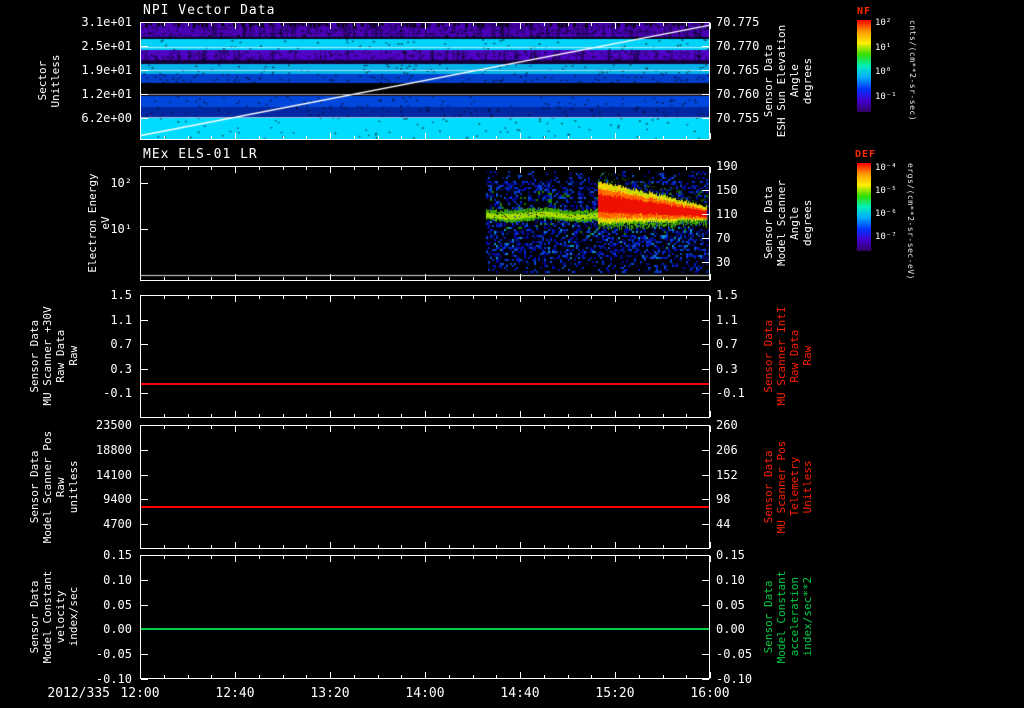 The width and height of the screenshot is (1024, 708). Describe the element at coordinates (727, 190) in the screenshot. I see `right-axis-tick-label: 150` at that location.